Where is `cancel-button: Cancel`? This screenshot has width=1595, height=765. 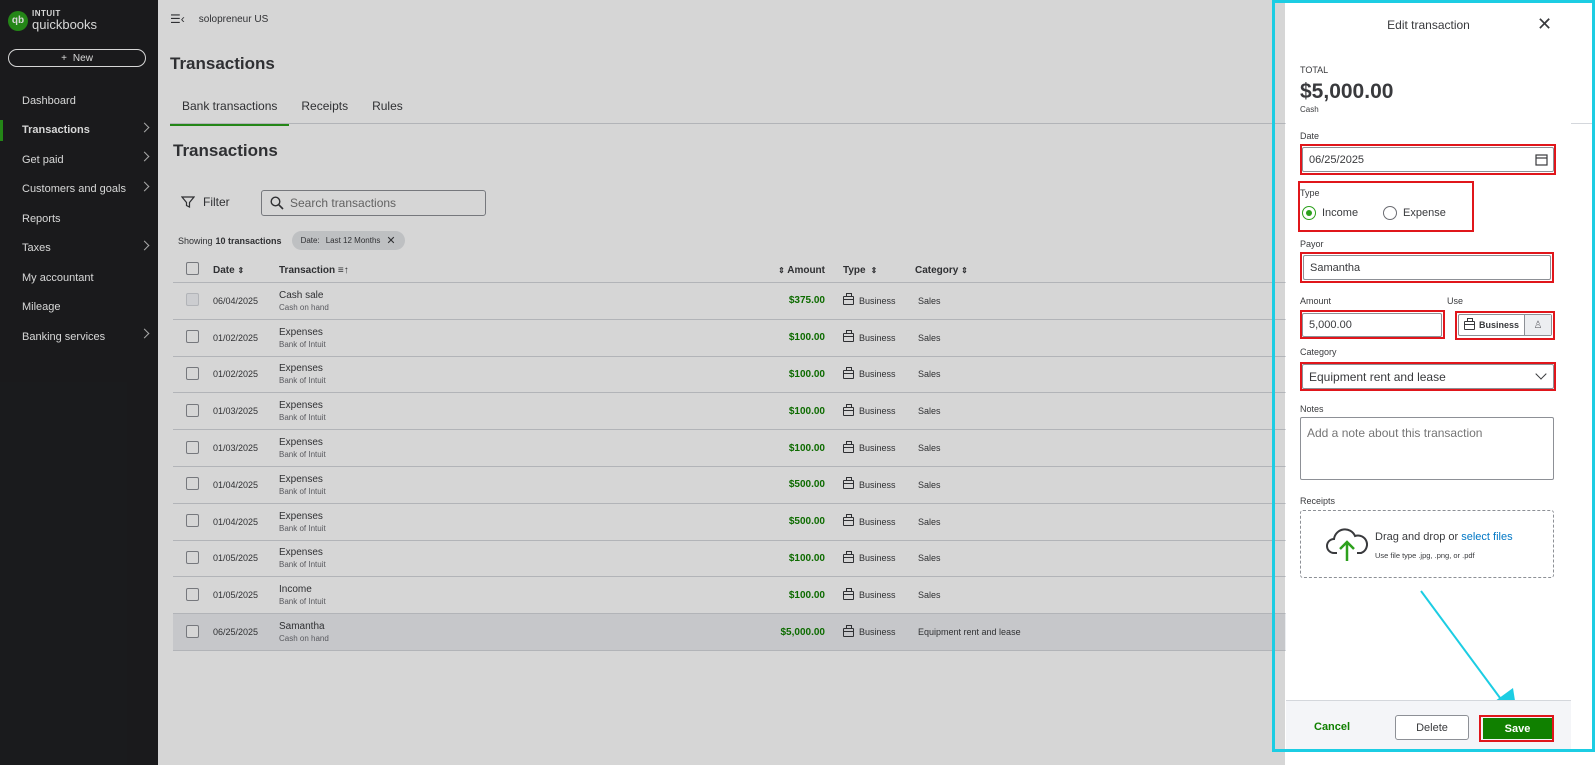 cancel-button: Cancel is located at coordinates (1332, 727).